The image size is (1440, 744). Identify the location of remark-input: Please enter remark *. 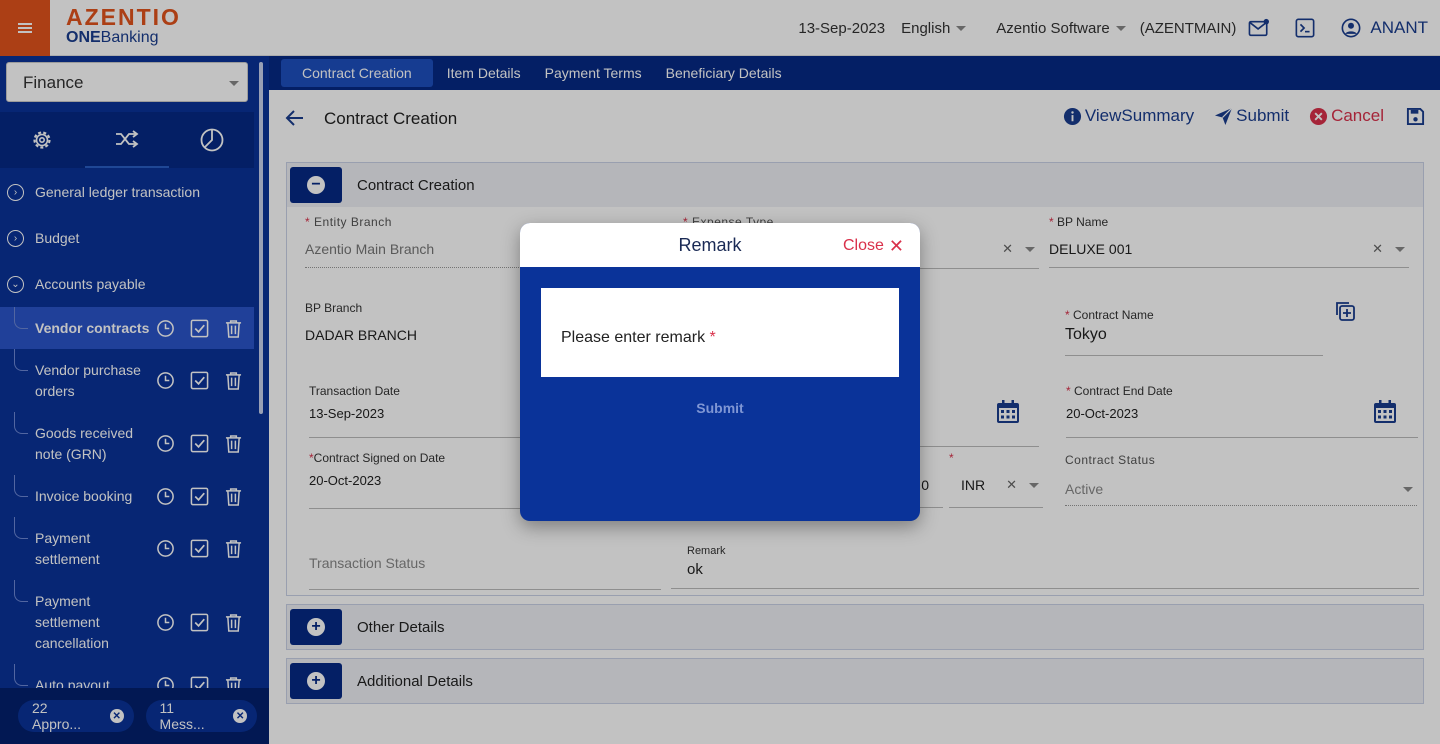
(720, 332).